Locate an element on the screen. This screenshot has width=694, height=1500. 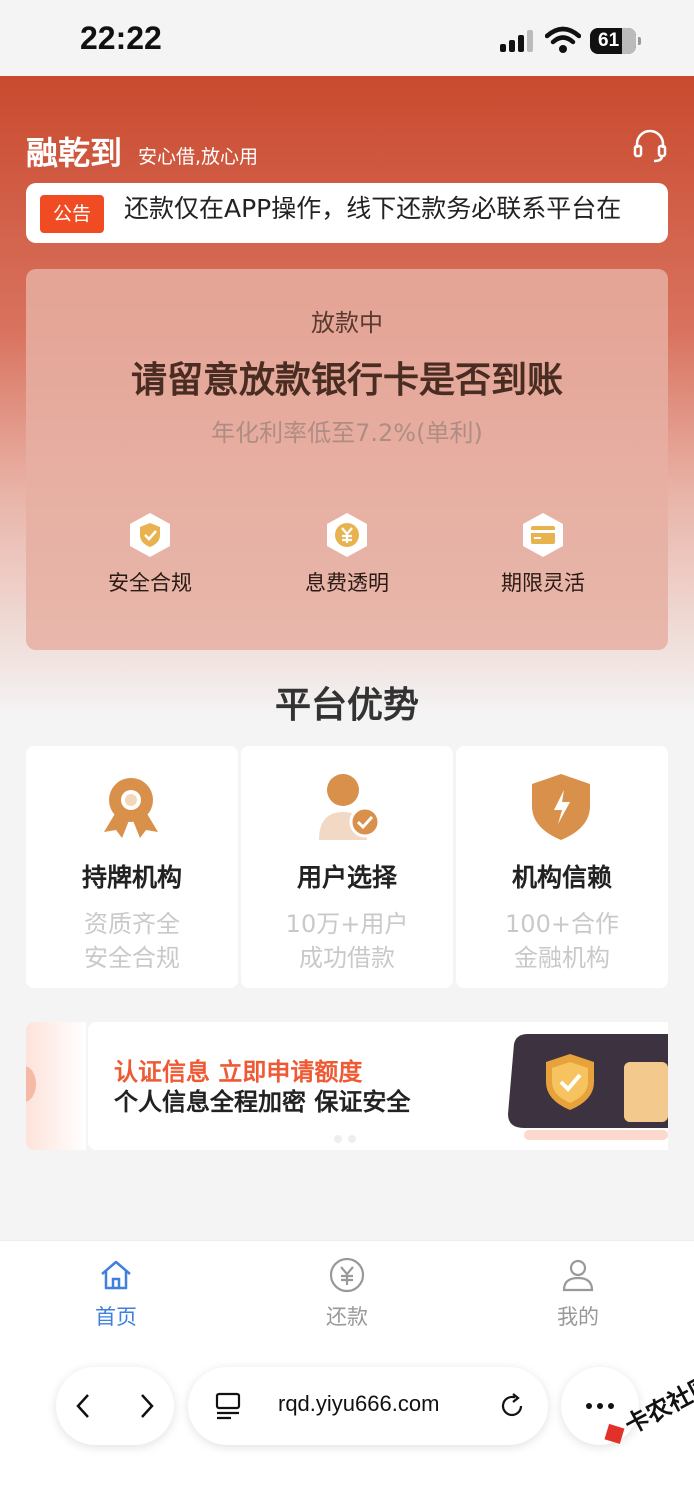
advantage-trusted: 机构信赖 100+合作 金融机构 is located at coordinates (562, 867).